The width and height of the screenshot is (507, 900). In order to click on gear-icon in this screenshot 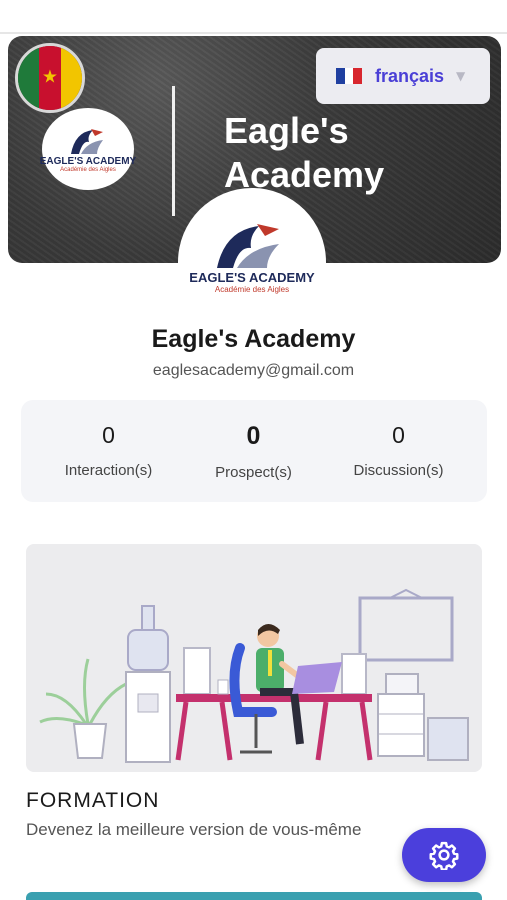, I will do `click(444, 855)`.